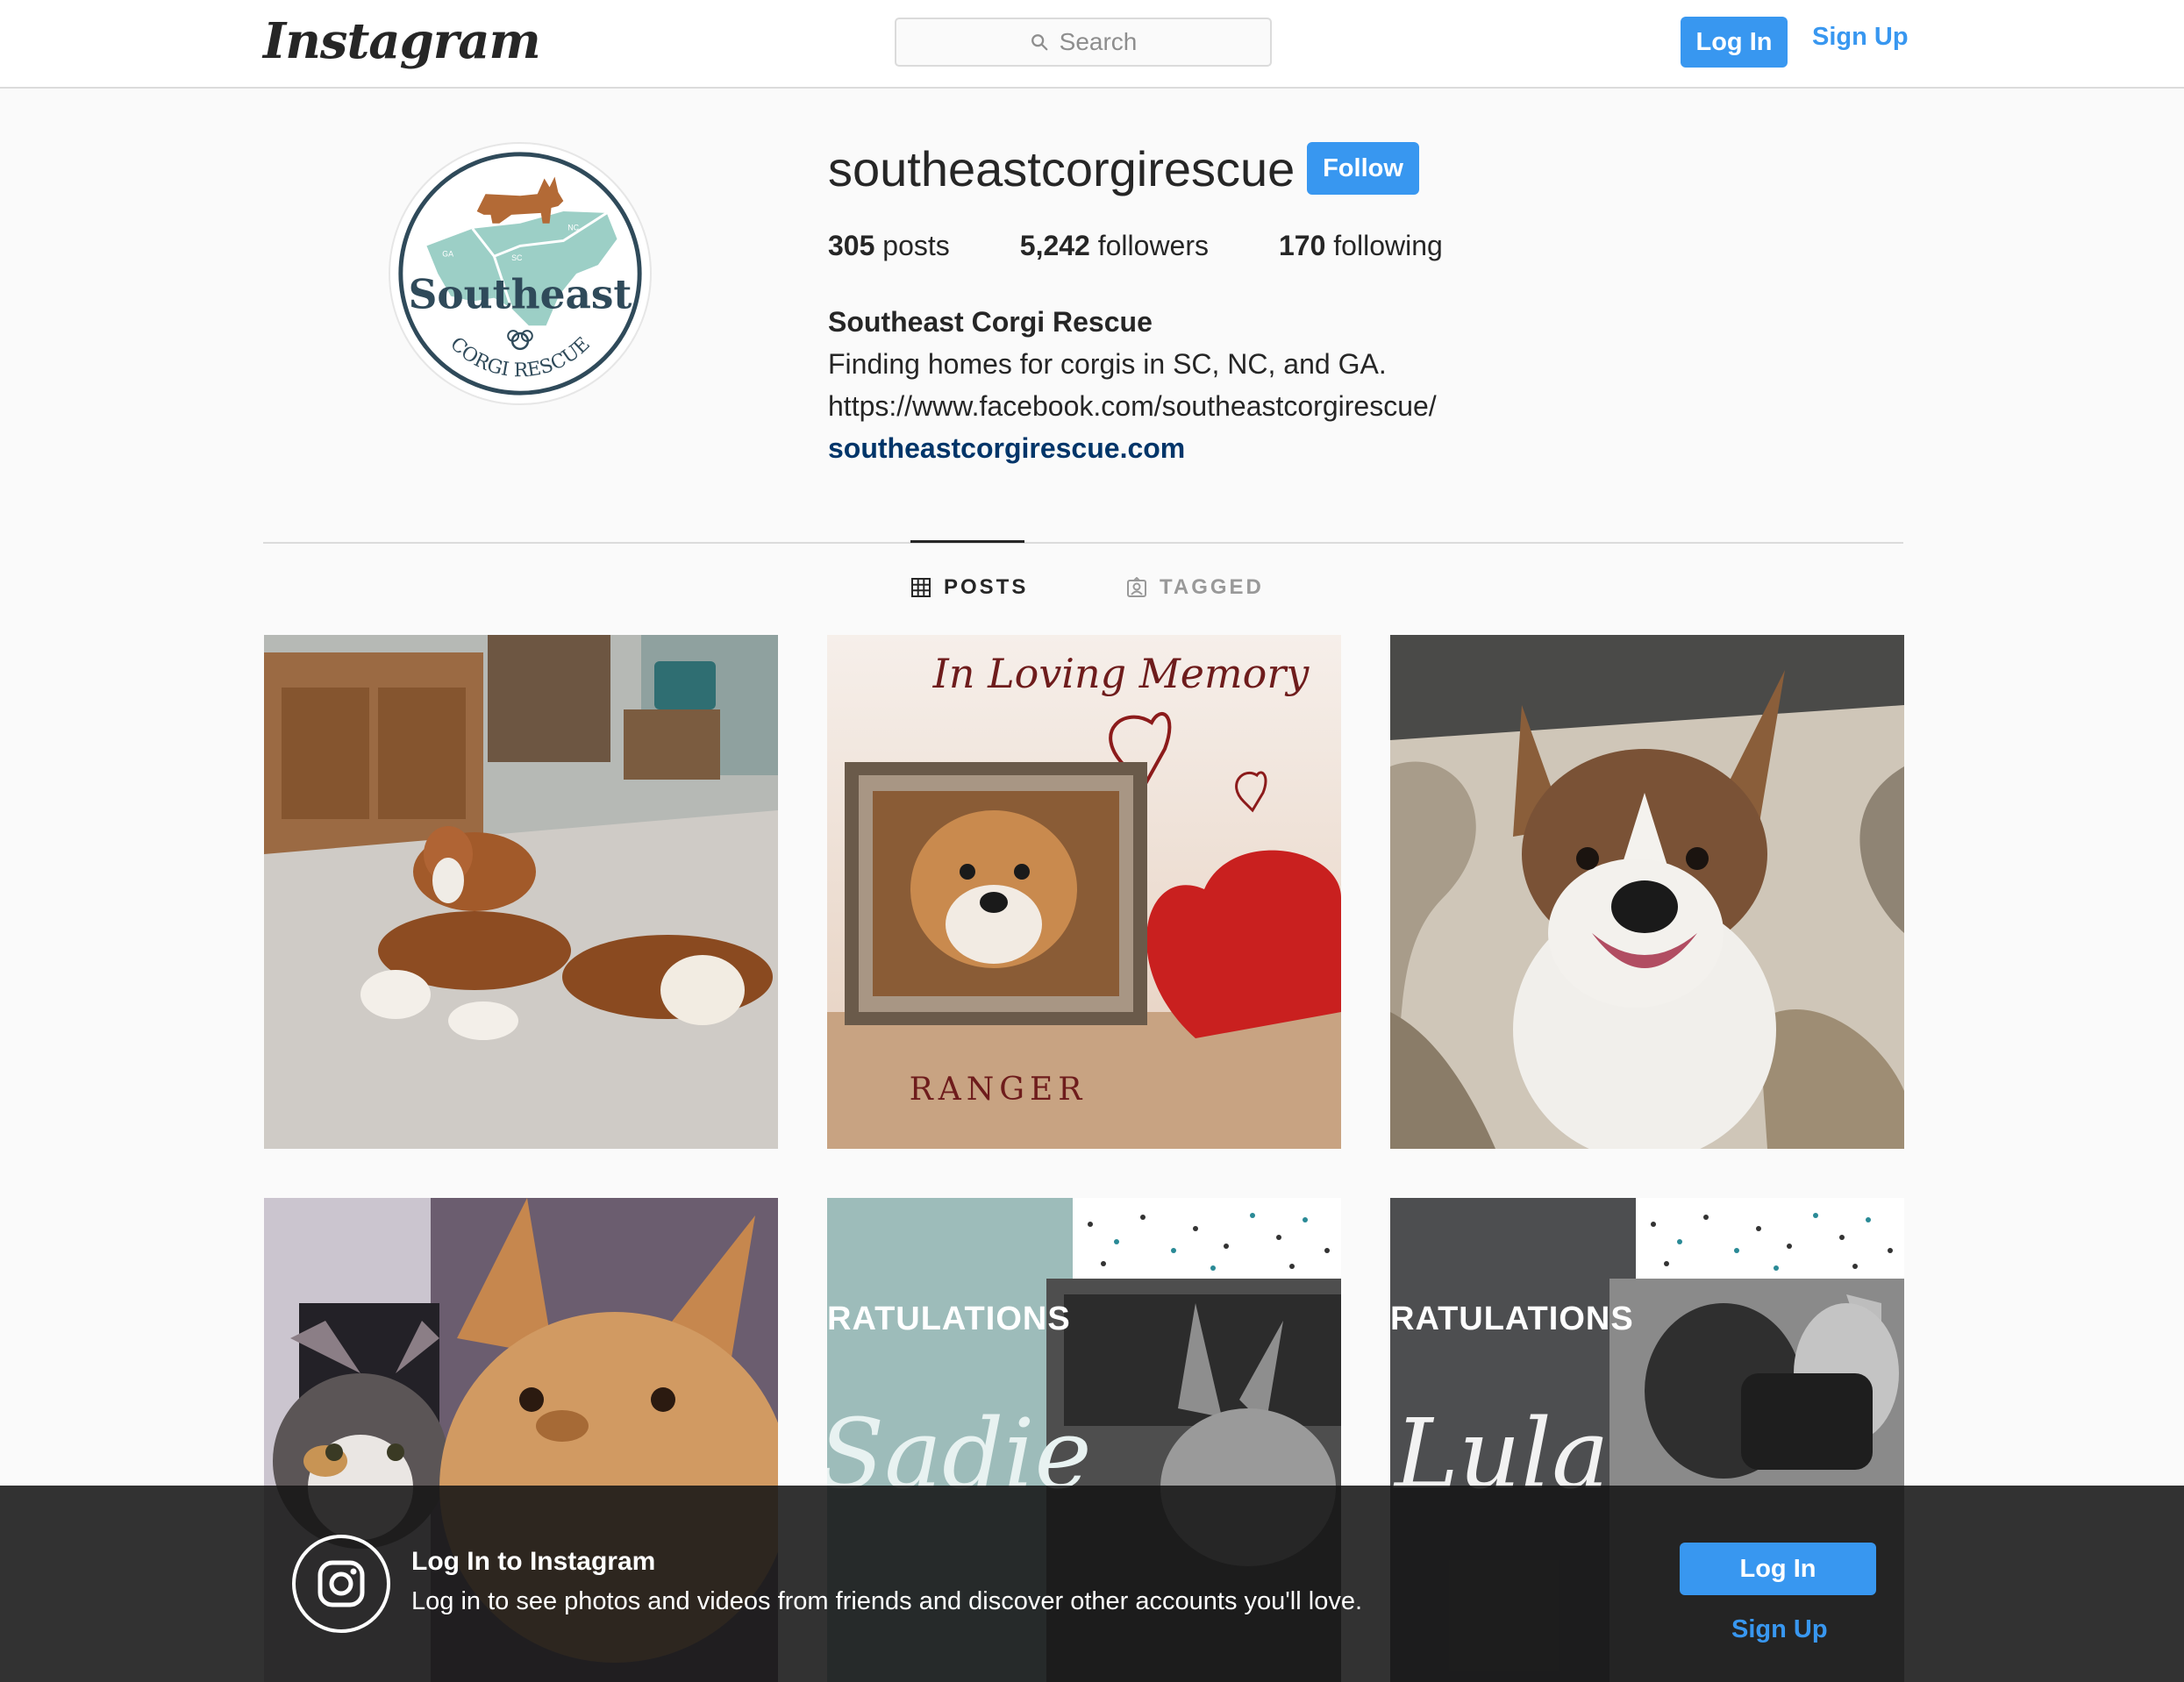  I want to click on profile-full-name: Southeast Corgi Rescue, so click(990, 322).